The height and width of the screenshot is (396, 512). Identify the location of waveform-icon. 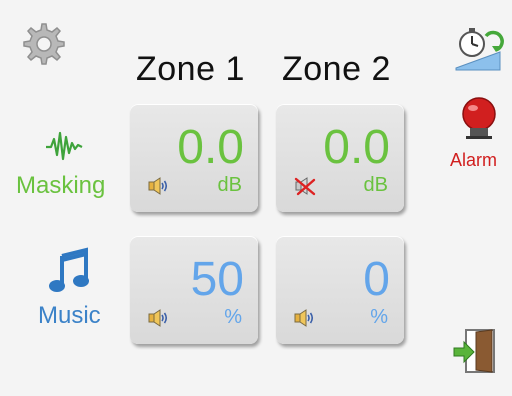
(64, 145).